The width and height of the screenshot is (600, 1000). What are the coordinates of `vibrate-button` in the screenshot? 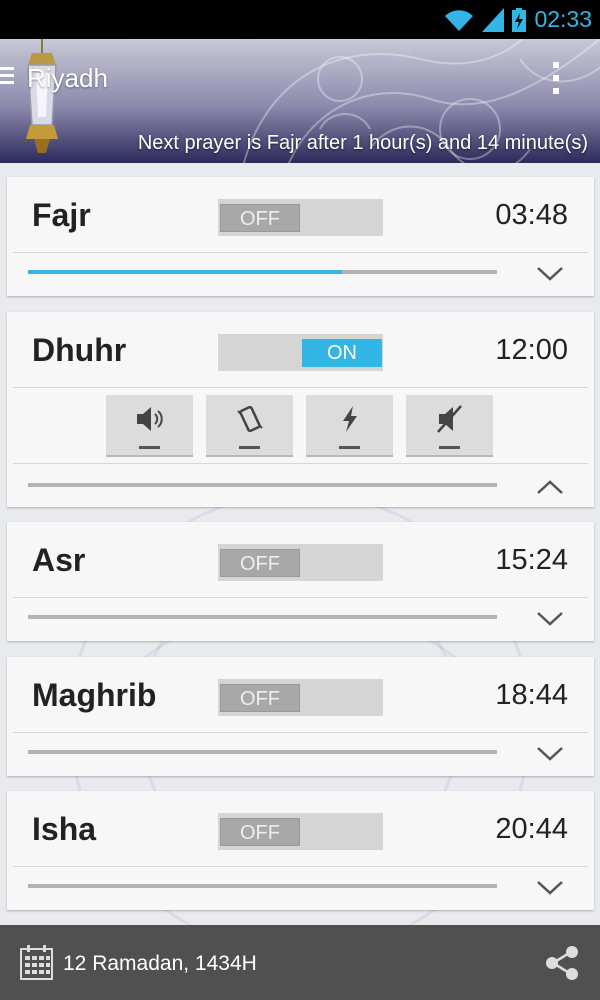 It's located at (249, 426).